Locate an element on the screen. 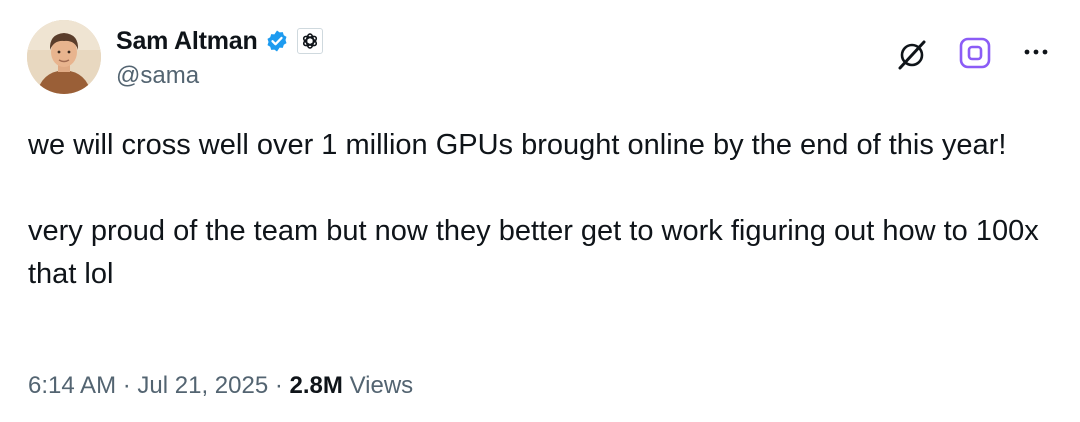 The height and width of the screenshot is (422, 1080). openai-logo-icon is located at coordinates (309, 41).